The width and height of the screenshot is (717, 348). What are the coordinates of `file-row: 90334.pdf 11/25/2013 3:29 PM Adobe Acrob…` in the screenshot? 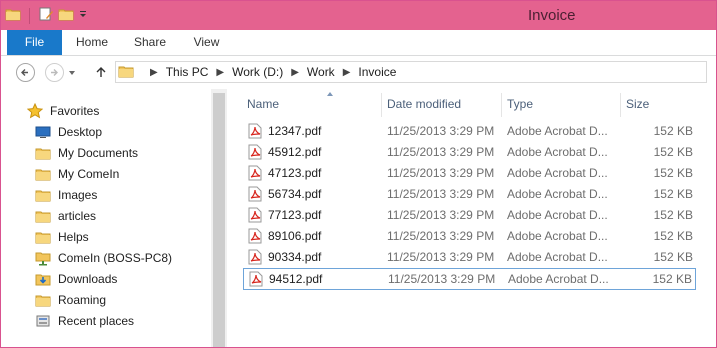 It's located at (469, 257).